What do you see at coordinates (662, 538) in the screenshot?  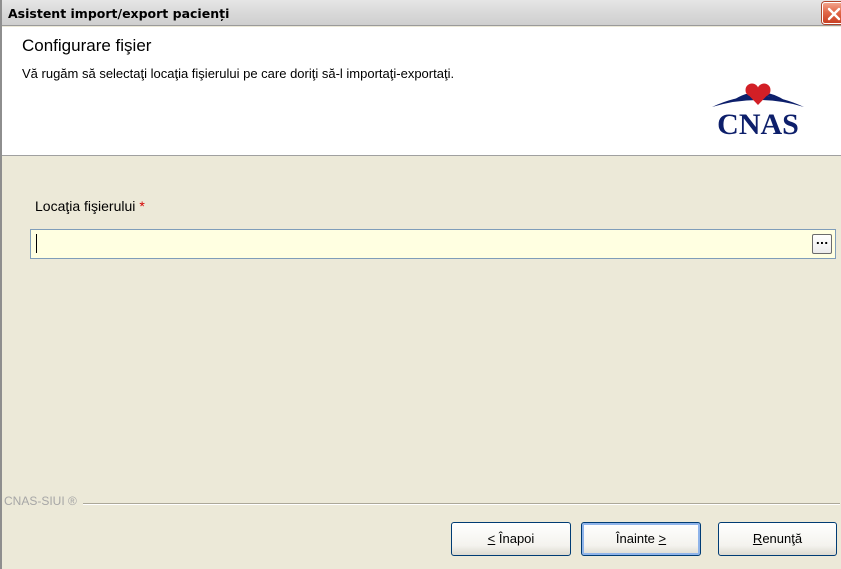 I see `next-mnemonic: >` at bounding box center [662, 538].